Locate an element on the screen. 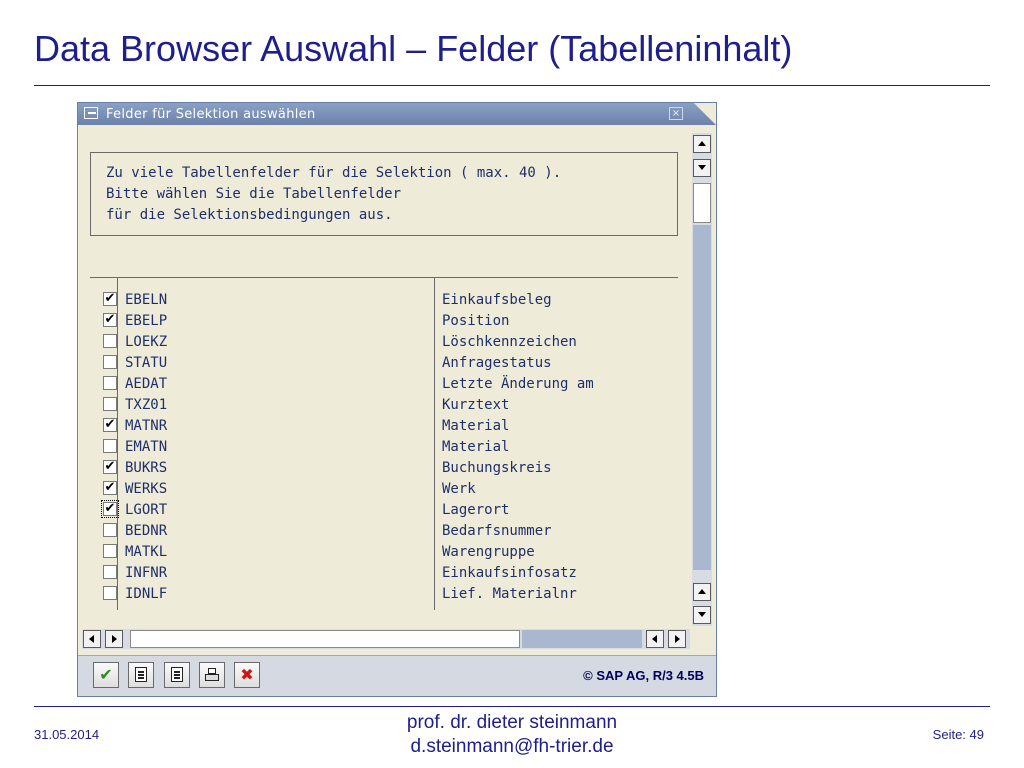 The width and height of the screenshot is (1024, 768). deselect-all-icon is located at coordinates (177, 674).